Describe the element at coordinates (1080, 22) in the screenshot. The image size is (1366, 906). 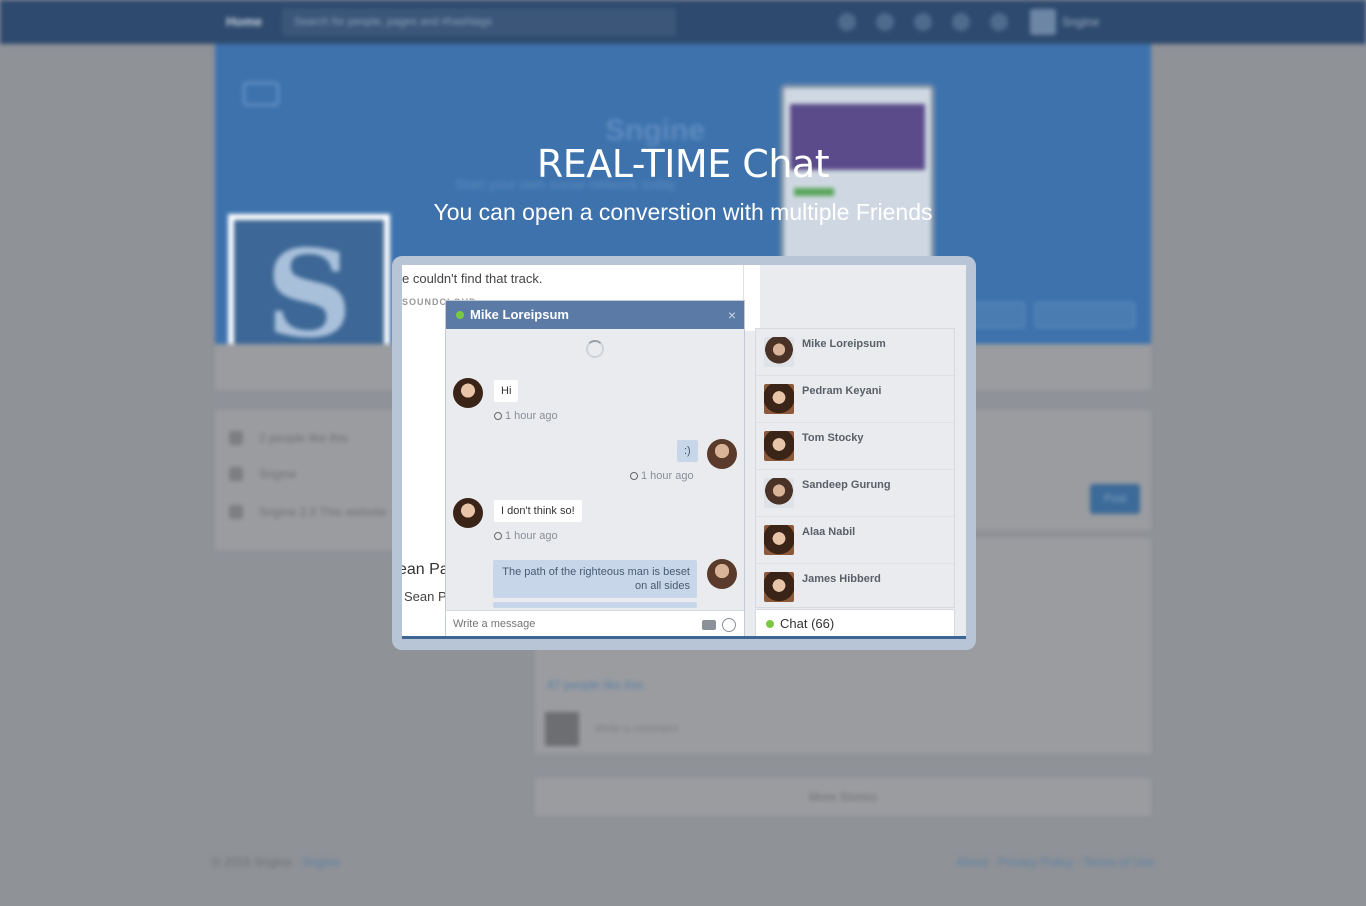
I see `user-name: Sngine` at that location.